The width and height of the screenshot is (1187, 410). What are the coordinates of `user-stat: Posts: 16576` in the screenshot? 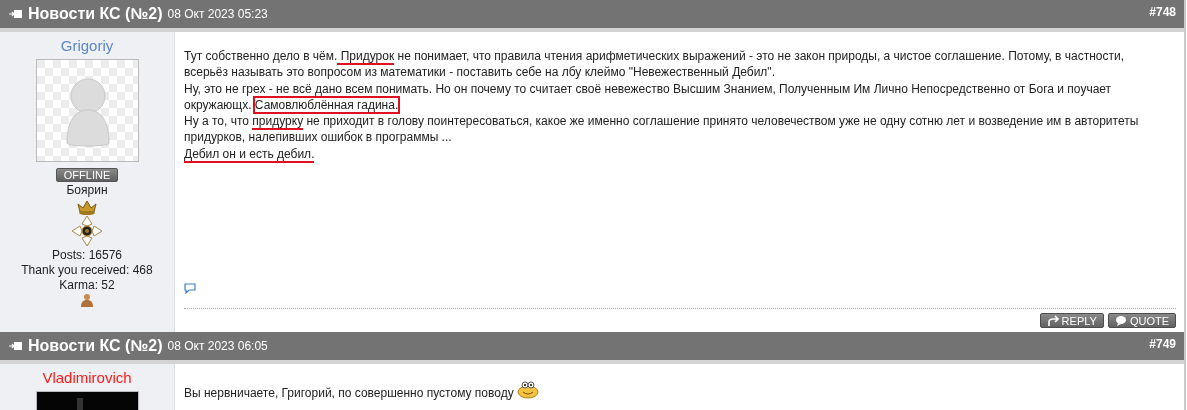 It's located at (87, 255).